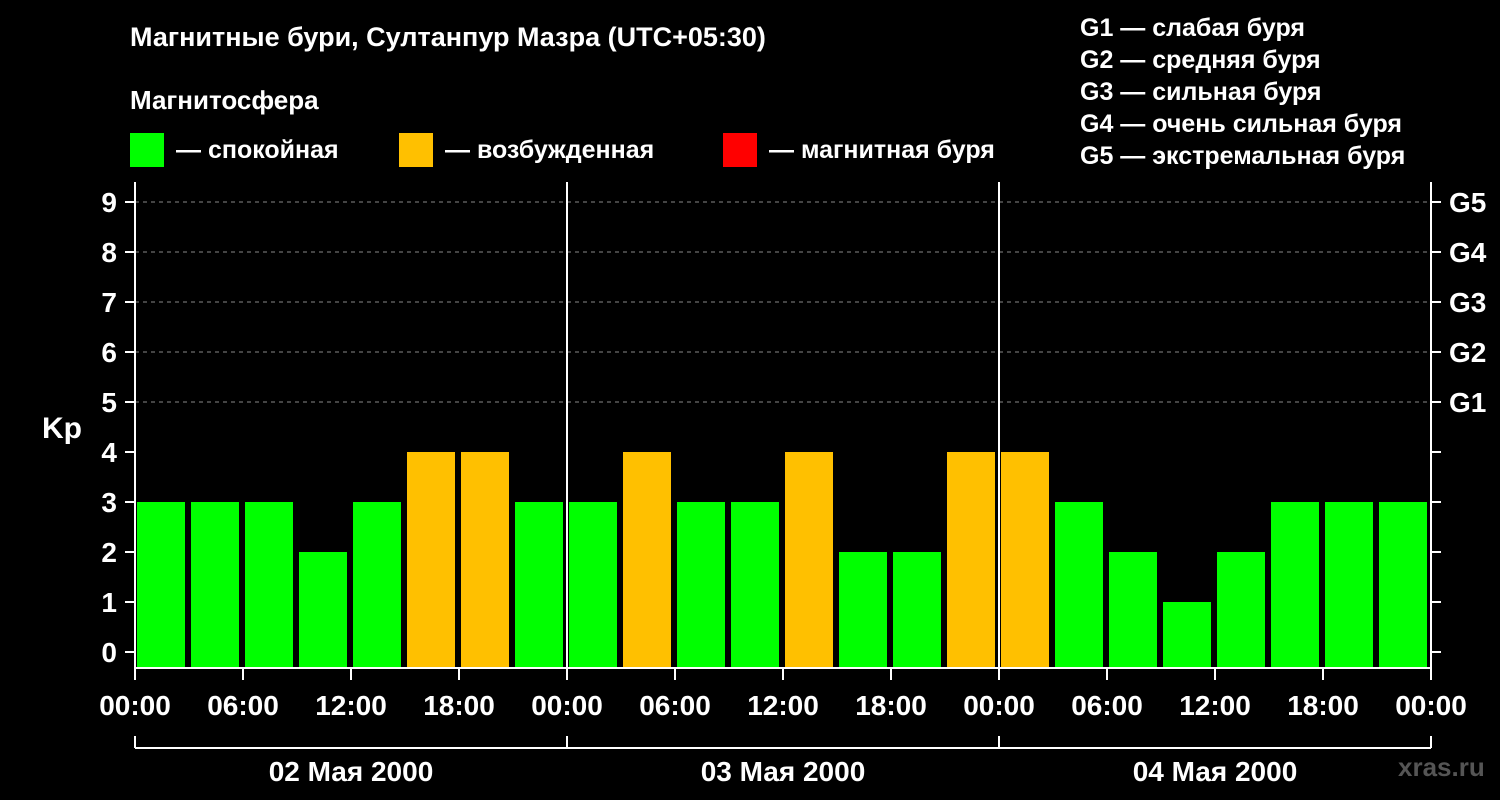  Describe the element at coordinates (1467, 402) in the screenshot. I see `g-scale-tick-label: G1` at that location.